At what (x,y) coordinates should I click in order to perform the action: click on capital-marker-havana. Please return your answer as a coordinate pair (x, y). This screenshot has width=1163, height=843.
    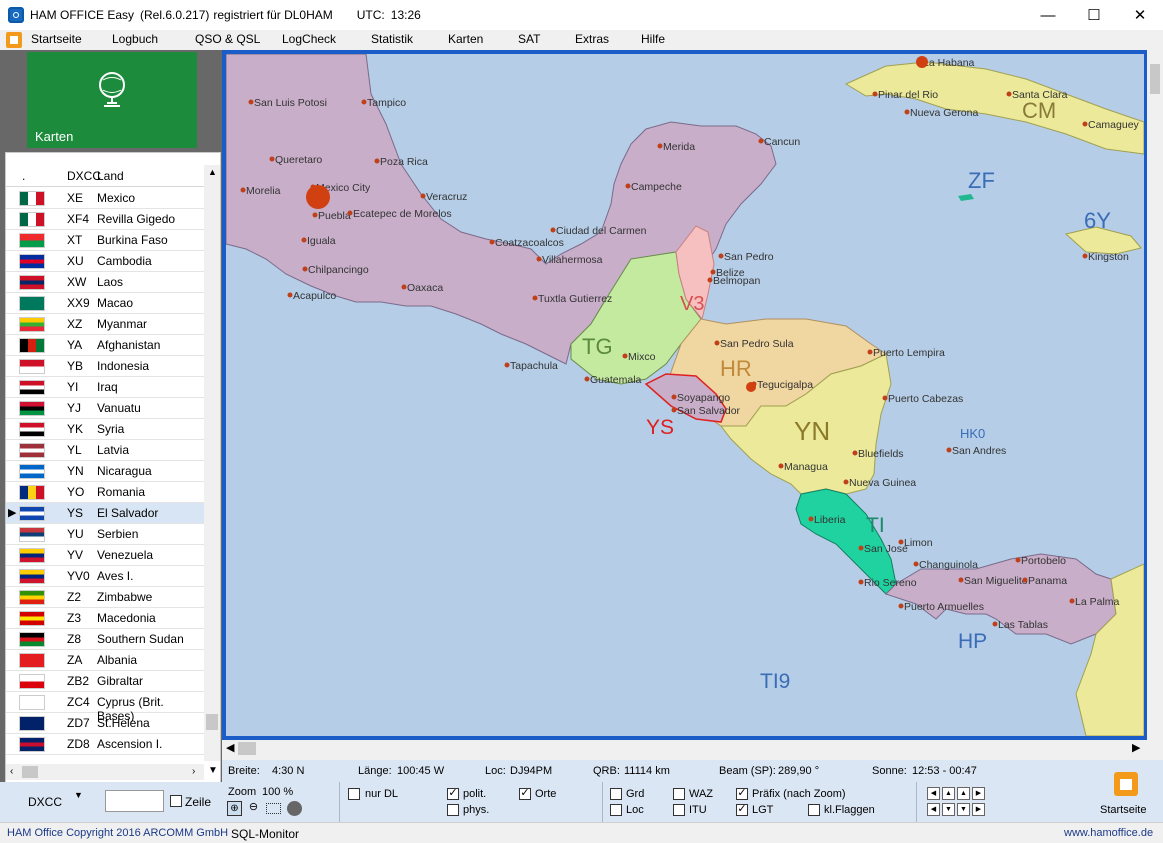
    Looking at the image, I should click on (922, 62).